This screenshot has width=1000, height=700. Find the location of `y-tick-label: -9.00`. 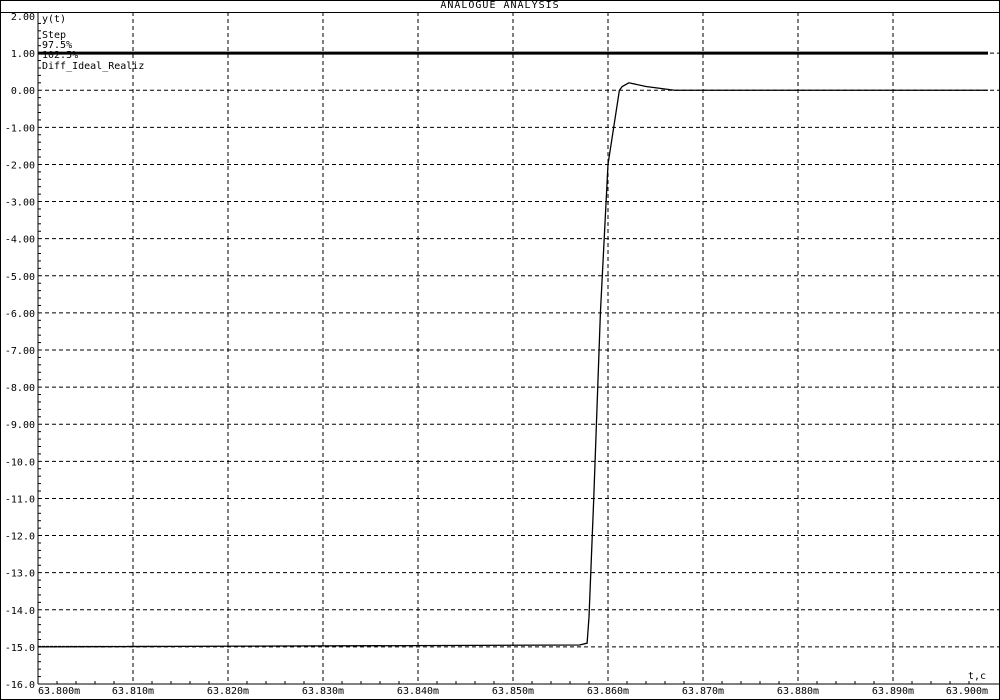

y-tick-label: -9.00 is located at coordinates (20, 425).